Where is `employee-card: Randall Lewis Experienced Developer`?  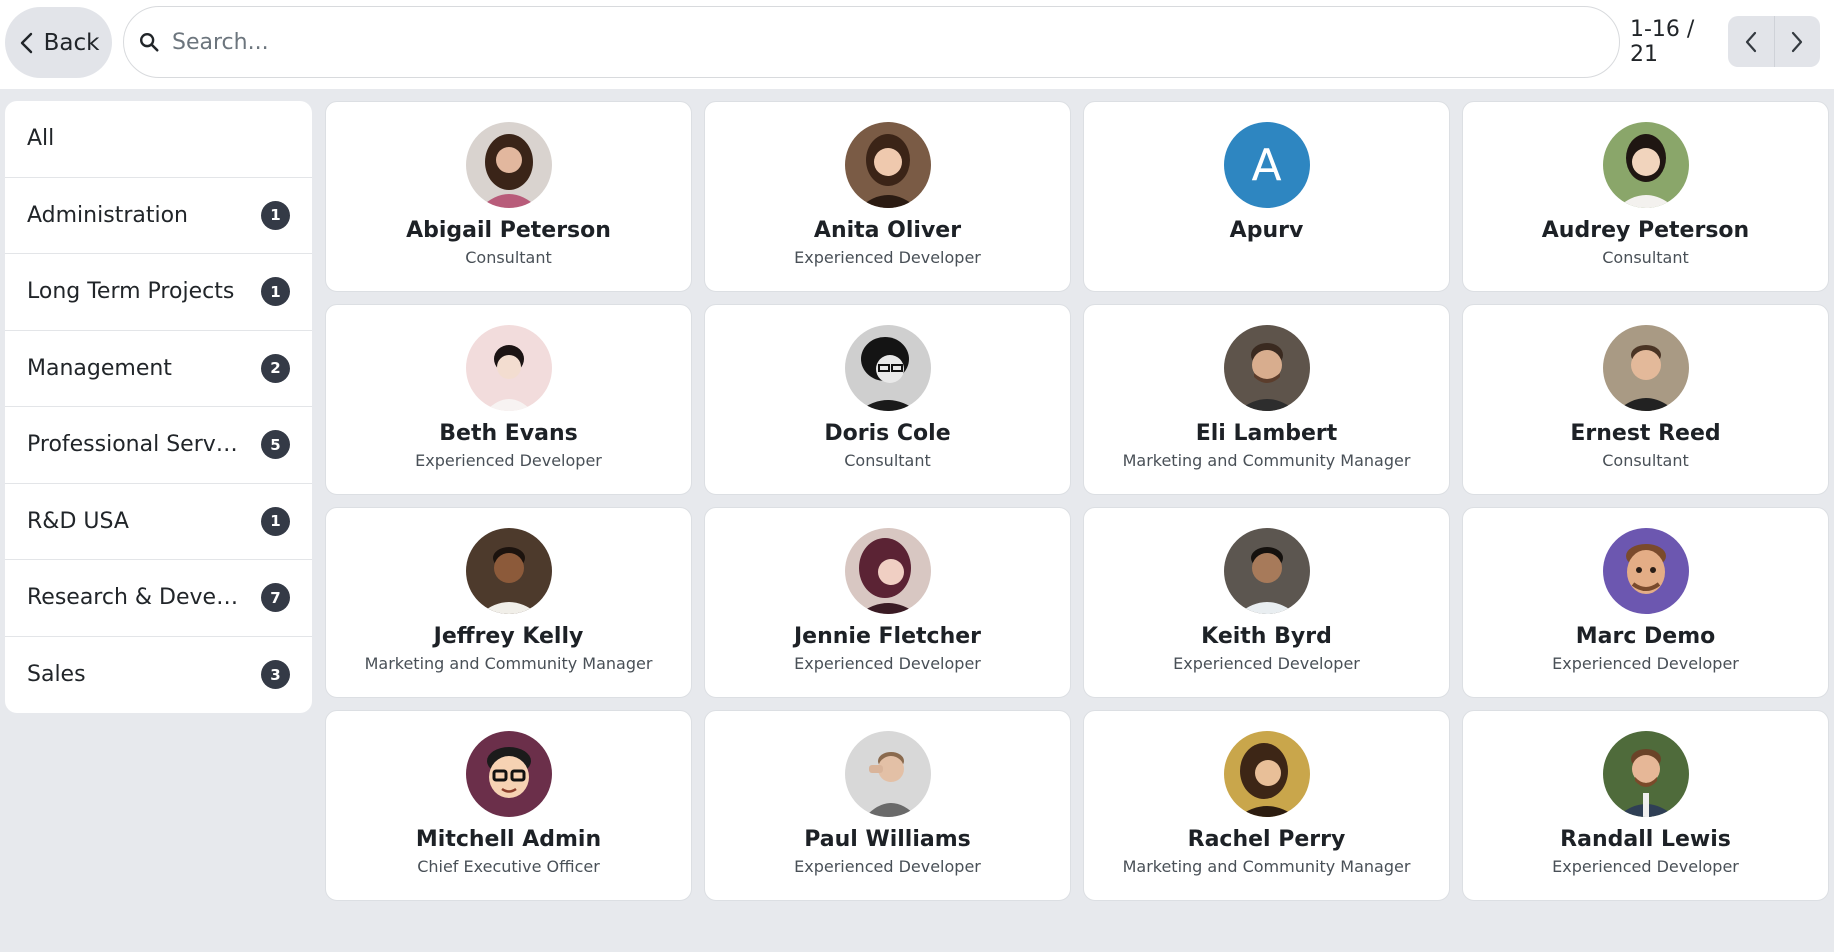 employee-card: Randall Lewis Experienced Developer is located at coordinates (1645, 805).